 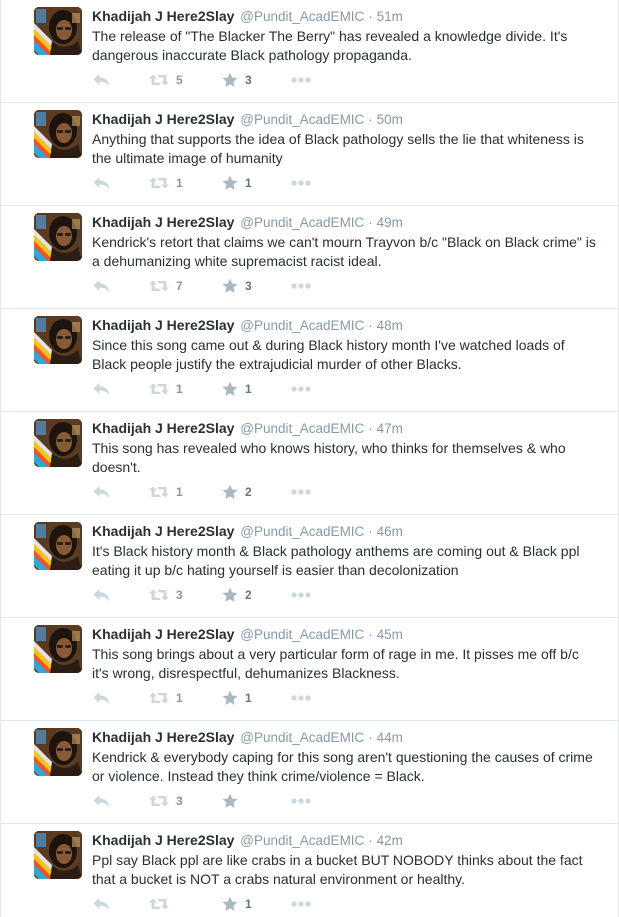 What do you see at coordinates (248, 595) in the screenshot?
I see `favorite-count: 2` at bounding box center [248, 595].